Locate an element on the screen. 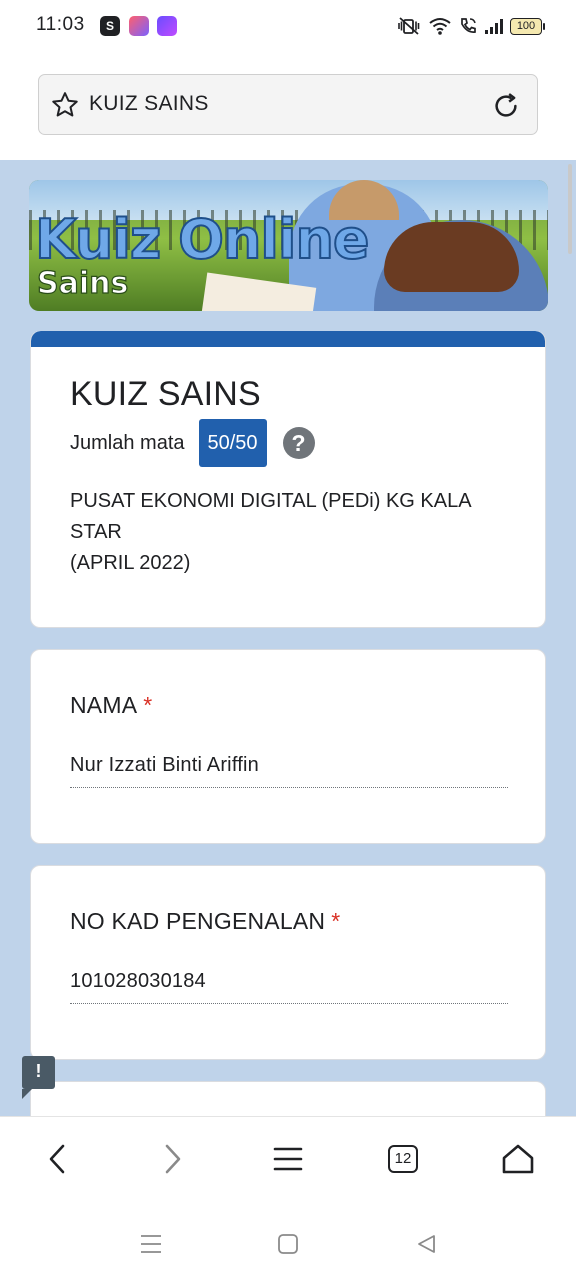  system-nav-bar is located at coordinates (288, 1241).